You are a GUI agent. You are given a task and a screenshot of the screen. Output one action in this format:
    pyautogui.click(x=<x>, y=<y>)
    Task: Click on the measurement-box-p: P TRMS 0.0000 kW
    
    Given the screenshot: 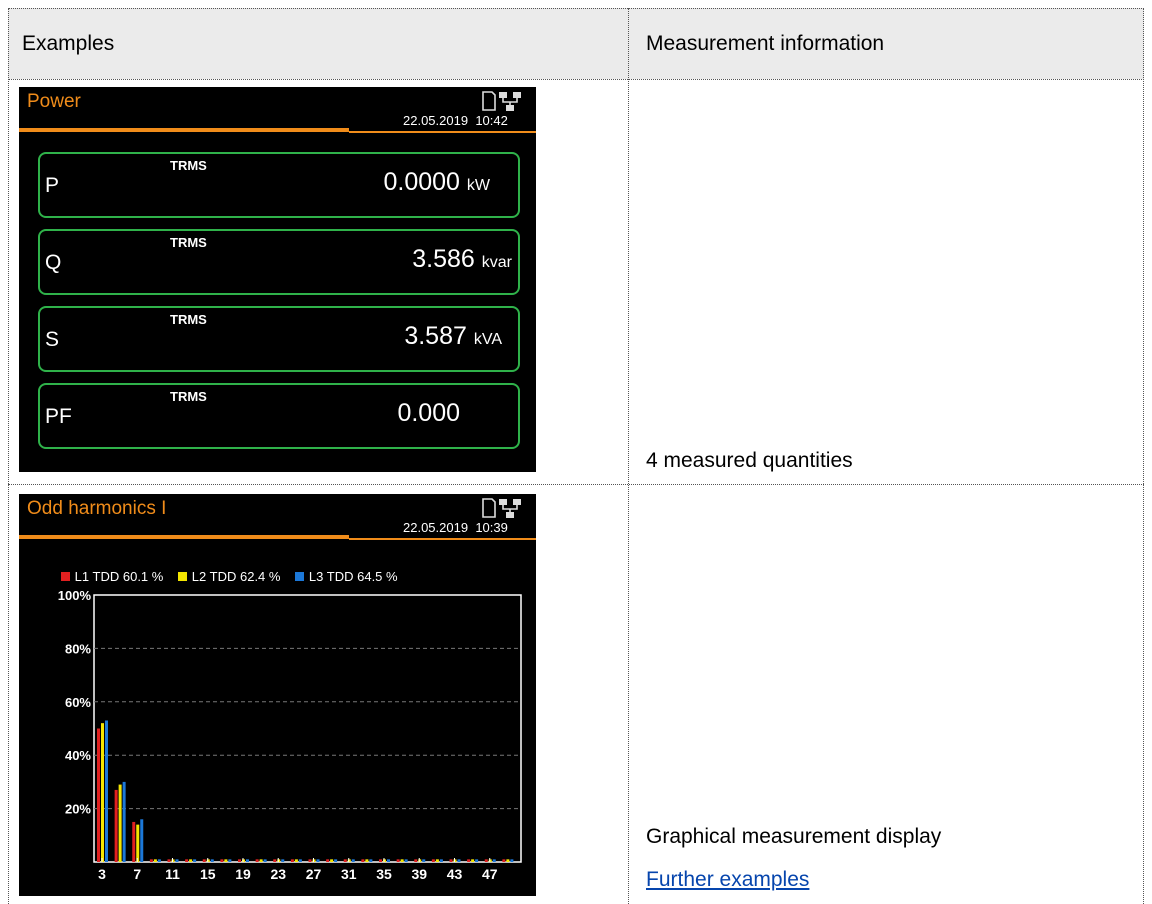 What is the action you would take?
    pyautogui.click(x=279, y=185)
    